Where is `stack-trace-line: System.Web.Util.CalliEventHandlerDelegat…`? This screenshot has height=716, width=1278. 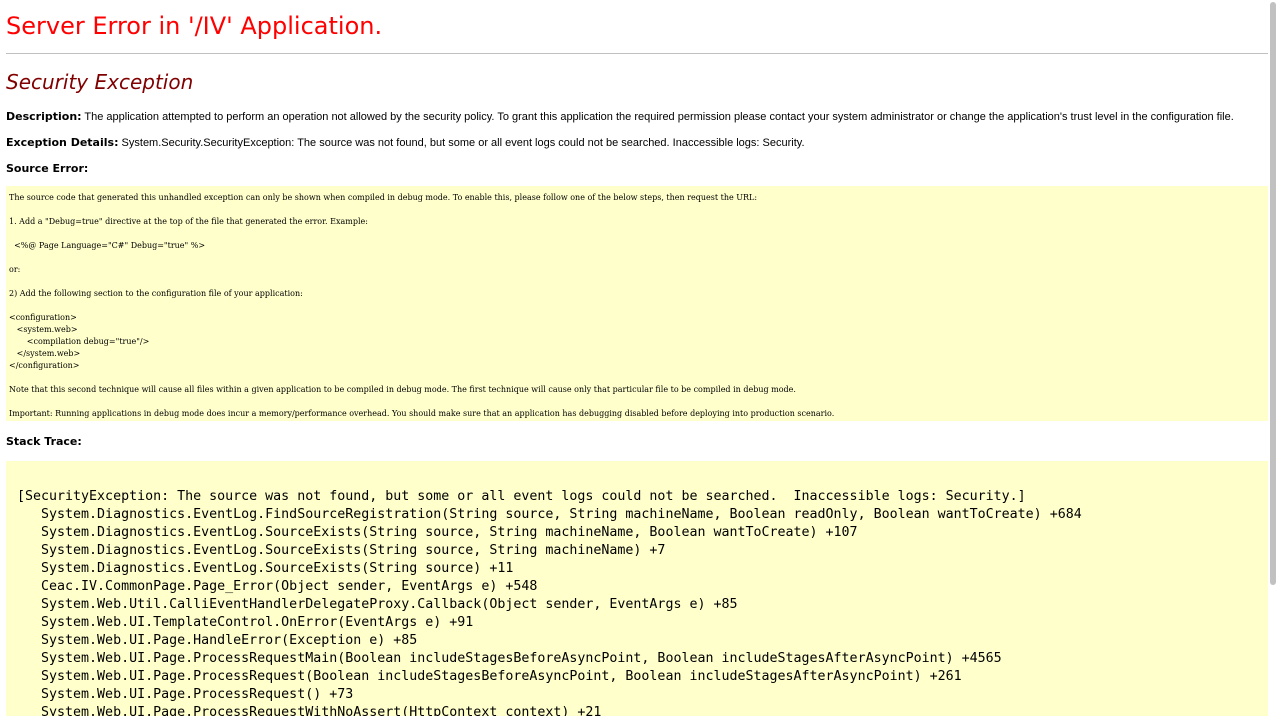 stack-trace-line: System.Web.Util.CalliEventHandlerDelegat… is located at coordinates (377, 604).